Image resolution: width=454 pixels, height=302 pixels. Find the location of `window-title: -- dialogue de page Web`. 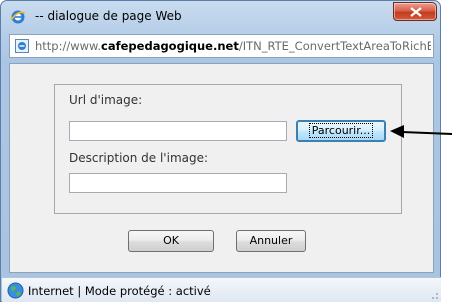

window-title: -- dialogue de page Web is located at coordinates (108, 16).